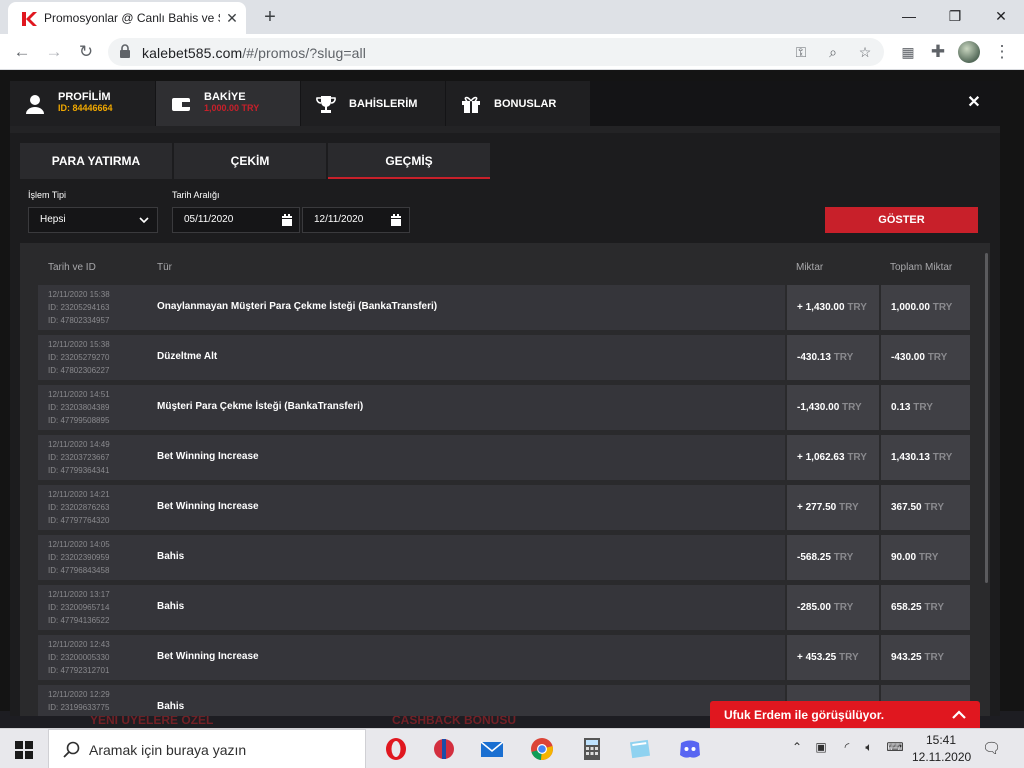 The width and height of the screenshot is (1024, 768). What do you see at coordinates (207, 748) in the screenshot?
I see `taskbar-search: Aramak için buraya yazın` at bounding box center [207, 748].